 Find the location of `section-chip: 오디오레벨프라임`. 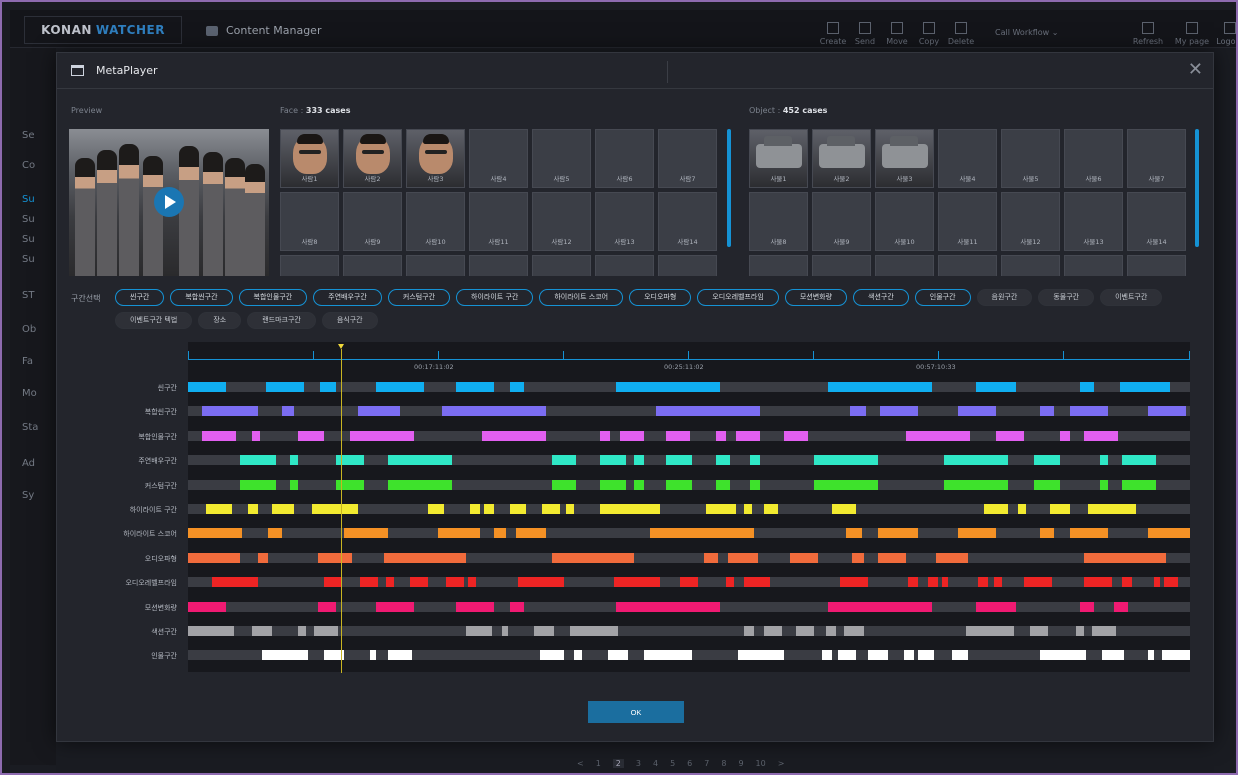

section-chip: 오디오레벨프라임 is located at coordinates (738, 297).